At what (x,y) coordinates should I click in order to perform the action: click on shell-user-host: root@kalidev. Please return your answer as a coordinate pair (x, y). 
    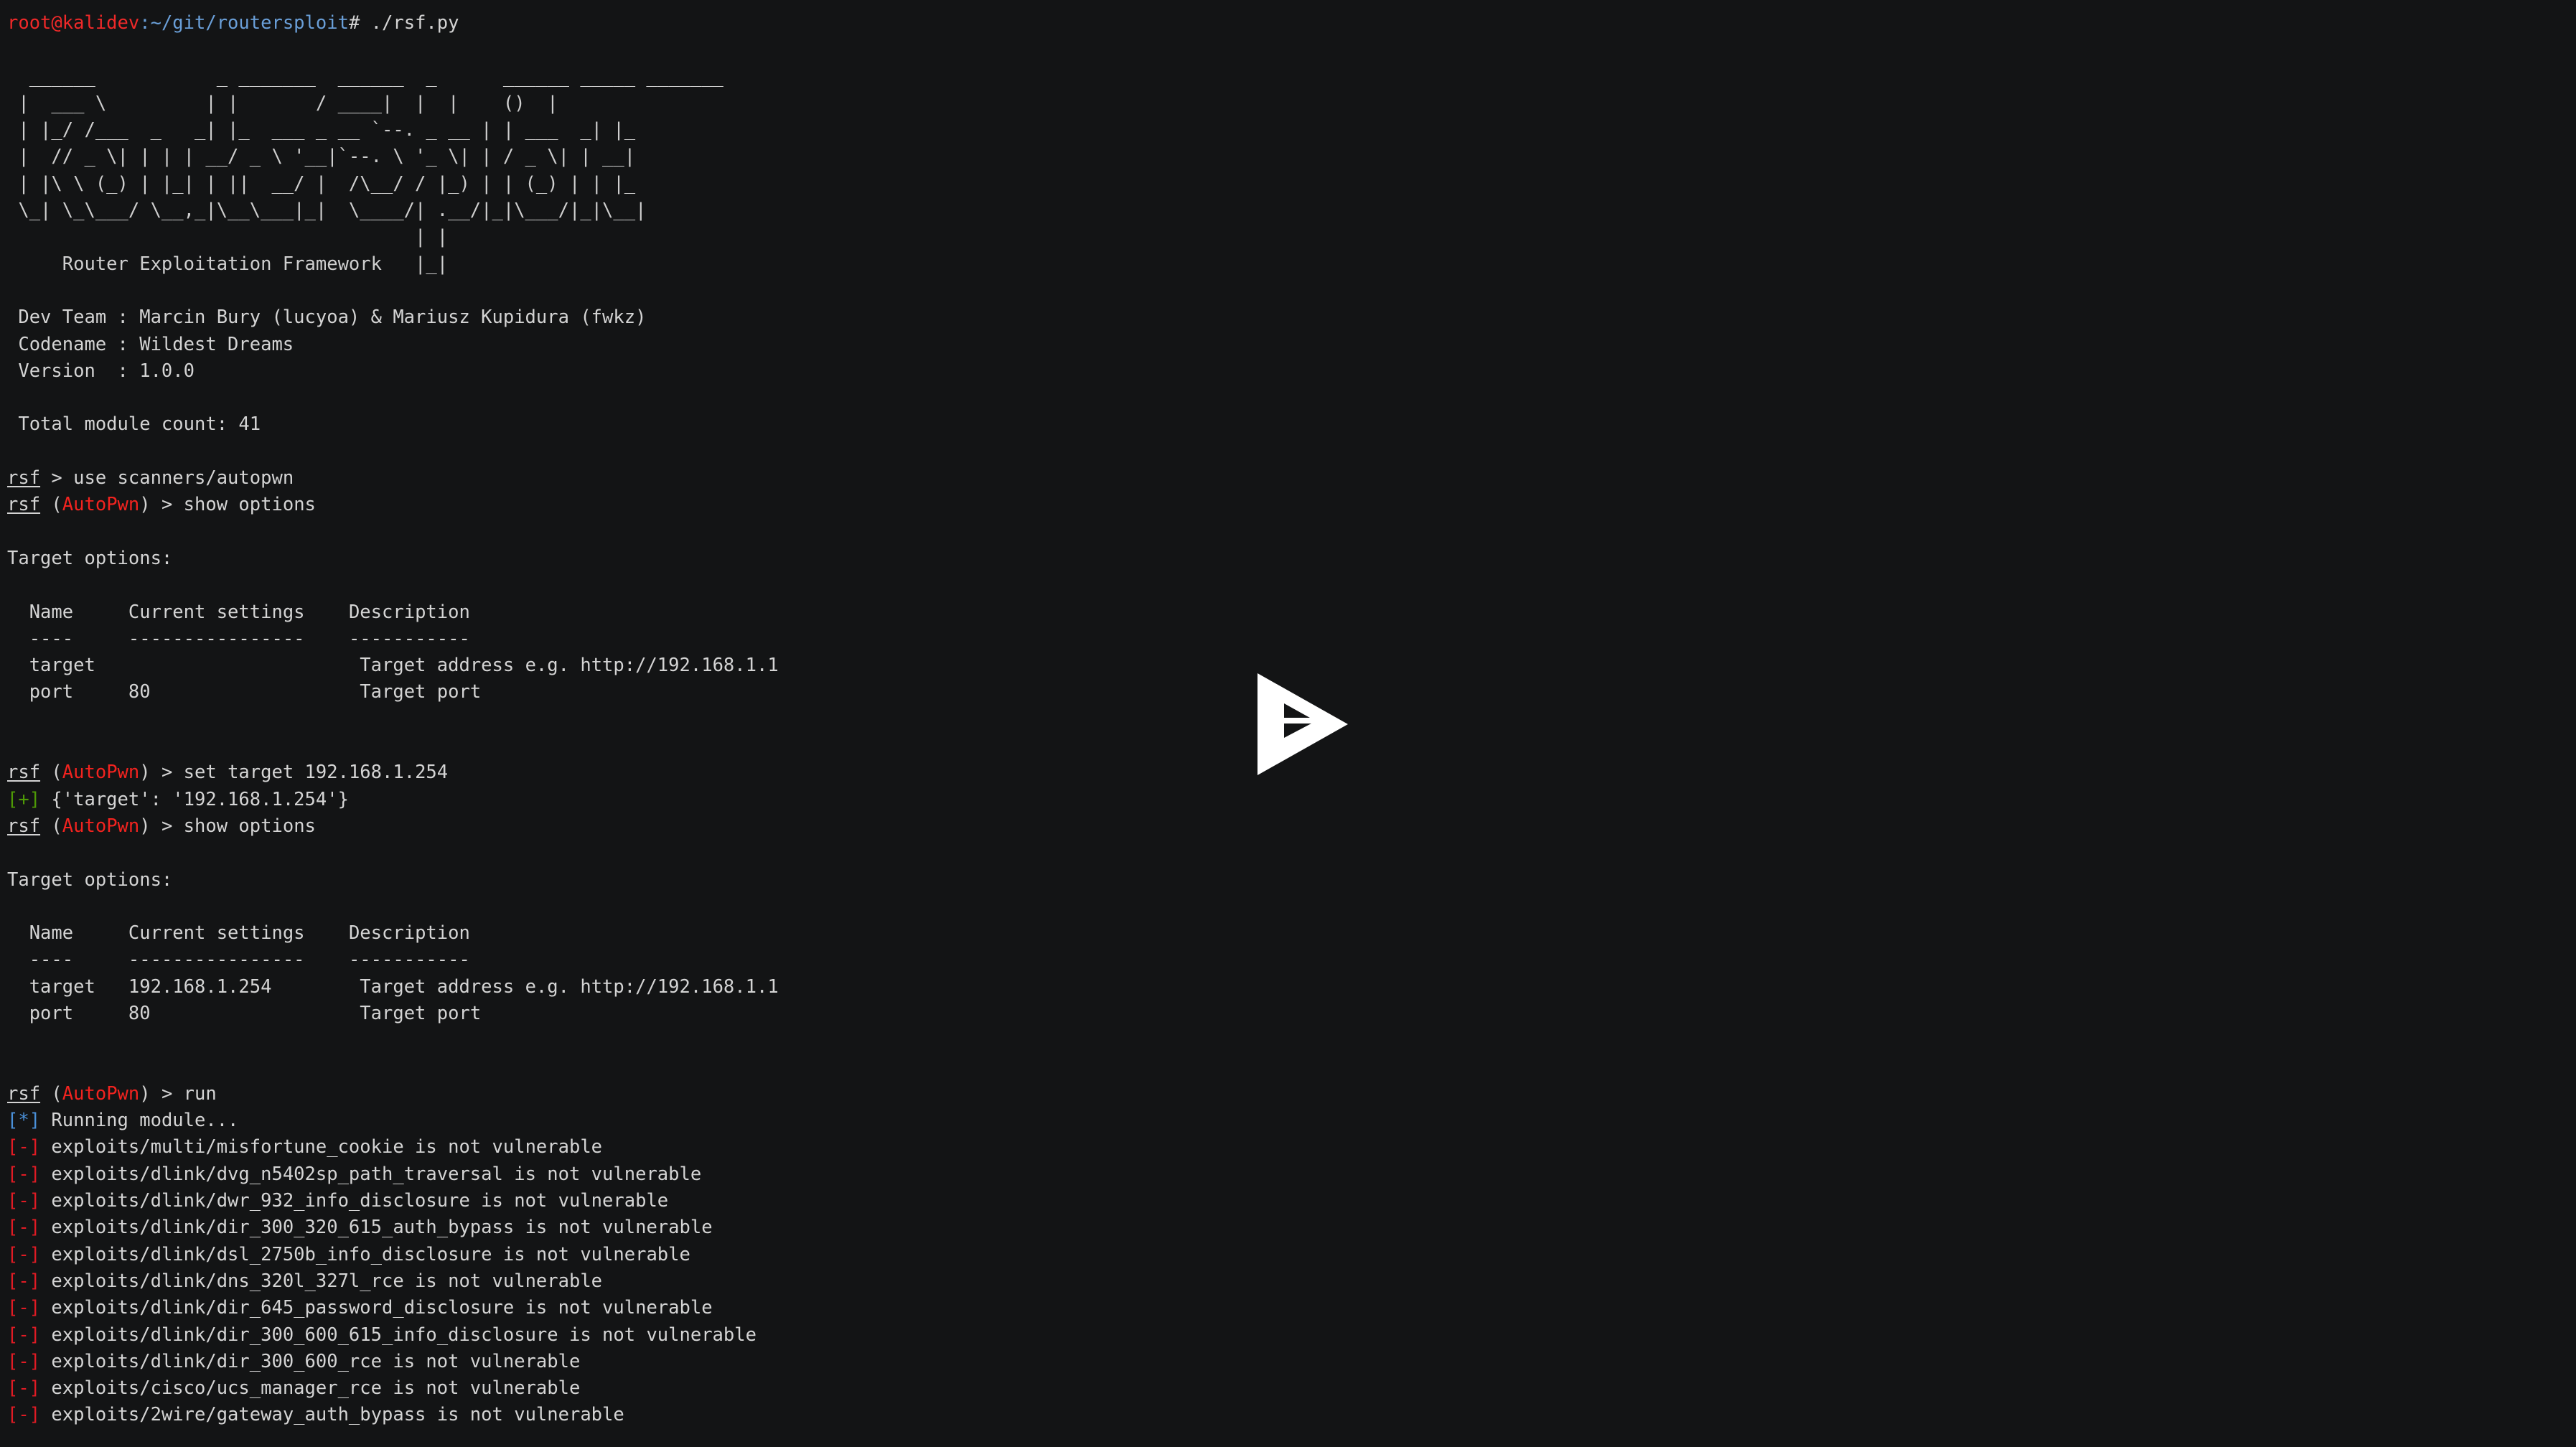
    Looking at the image, I should click on (74, 23).